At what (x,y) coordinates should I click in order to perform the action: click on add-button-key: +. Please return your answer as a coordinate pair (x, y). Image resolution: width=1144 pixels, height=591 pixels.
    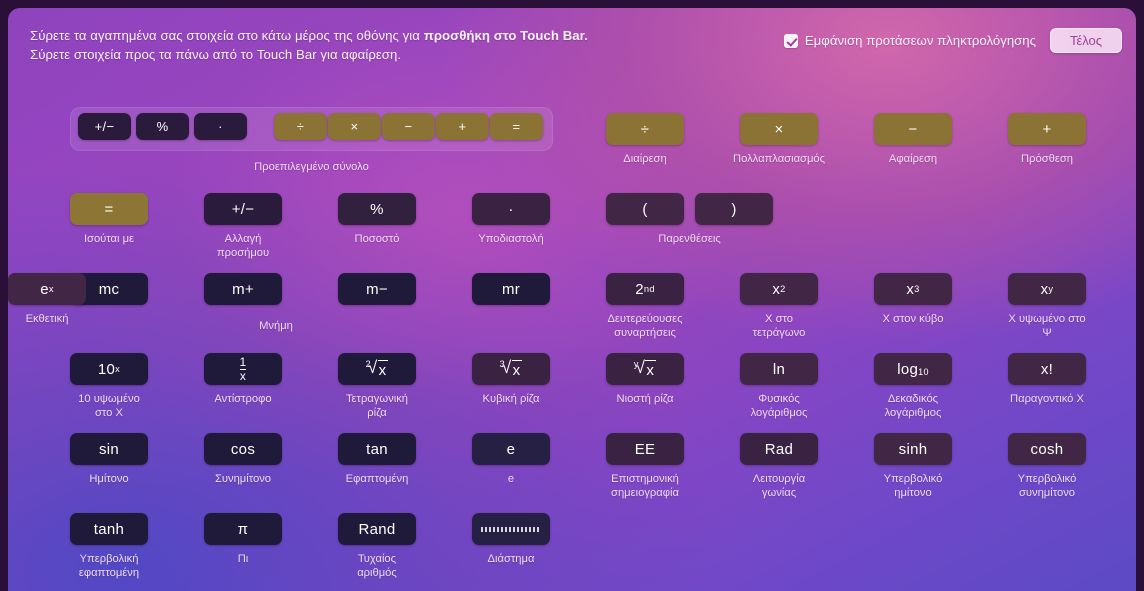
    Looking at the image, I should click on (1047, 129).